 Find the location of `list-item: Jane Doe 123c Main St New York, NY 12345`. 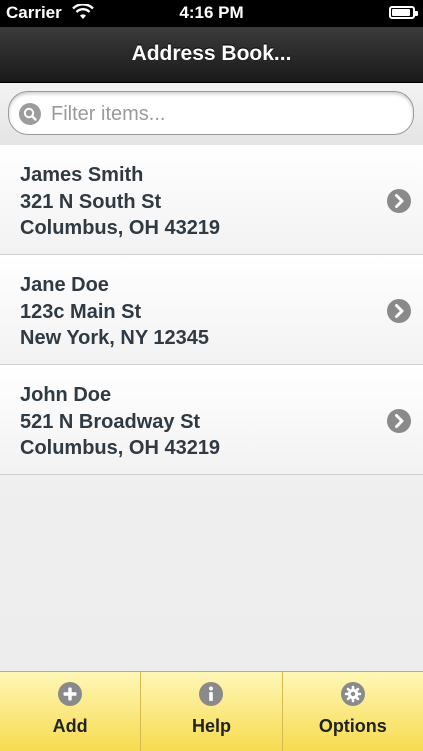

list-item: Jane Doe 123c Main St New York, NY 12345 is located at coordinates (211, 310).